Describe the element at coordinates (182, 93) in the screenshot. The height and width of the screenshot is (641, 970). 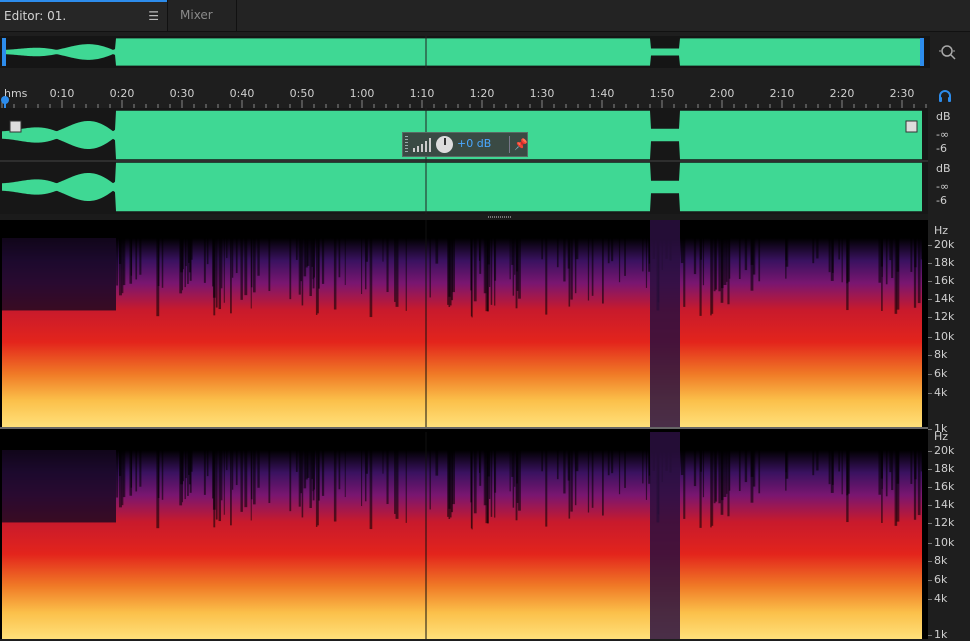
I see `ruler-tick-label: 0:30` at that location.